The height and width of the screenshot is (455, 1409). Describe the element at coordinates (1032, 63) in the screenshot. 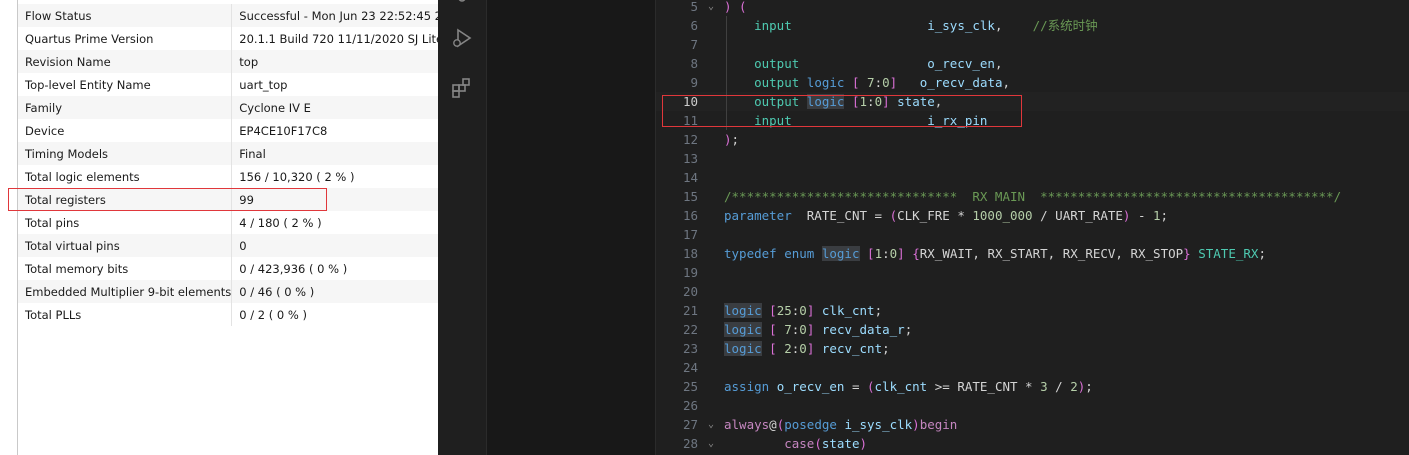

I see `code-line: 8 output o_recv_en,` at that location.